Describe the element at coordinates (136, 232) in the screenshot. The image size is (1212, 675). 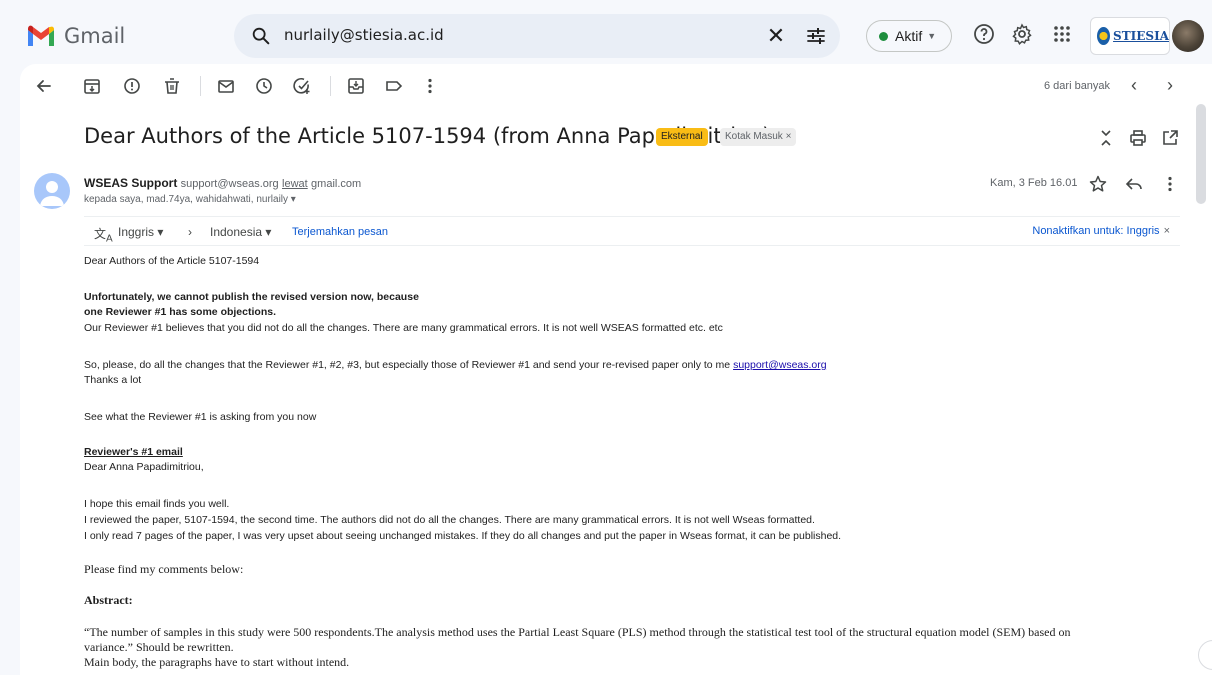
I see `source-language: Inggris` at that location.